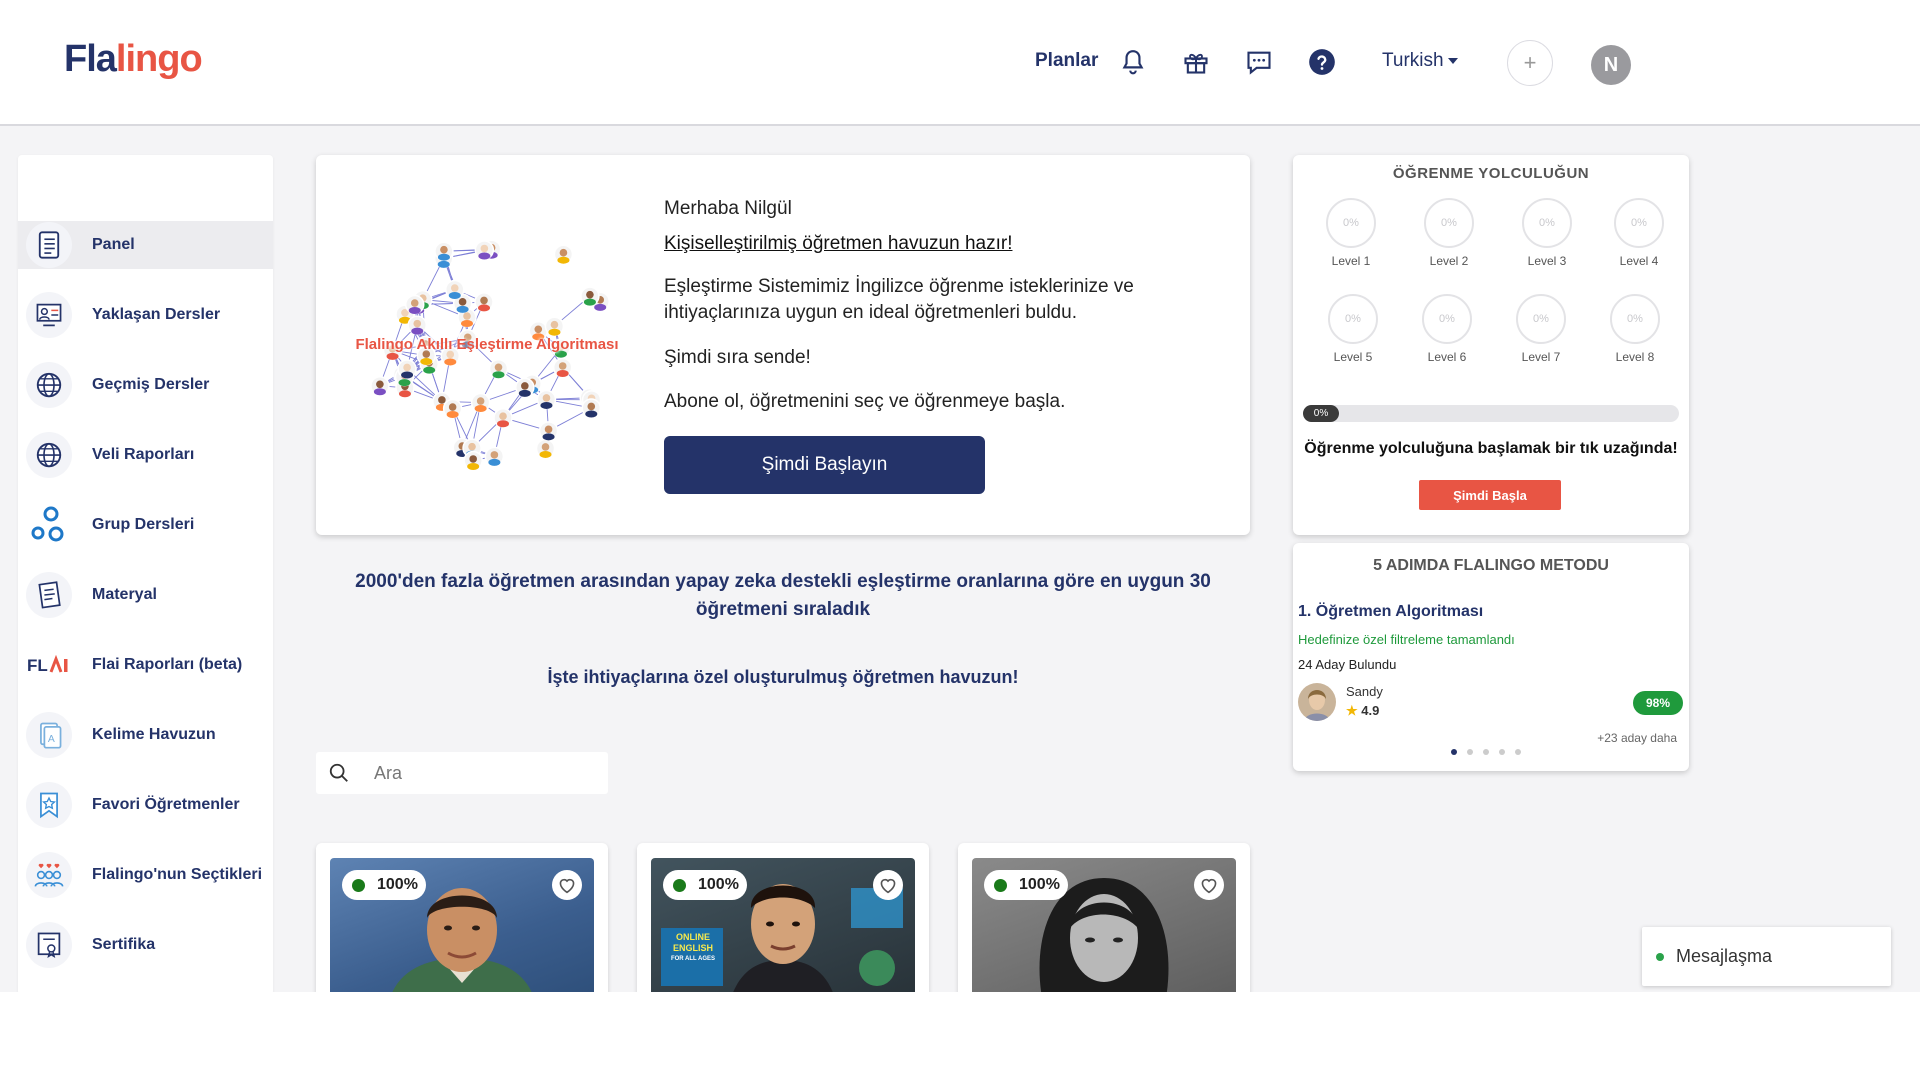 Image resolution: width=1920 pixels, height=1080 pixels. What do you see at coordinates (49, 875) in the screenshot?
I see `team-hearts-icon` at bounding box center [49, 875].